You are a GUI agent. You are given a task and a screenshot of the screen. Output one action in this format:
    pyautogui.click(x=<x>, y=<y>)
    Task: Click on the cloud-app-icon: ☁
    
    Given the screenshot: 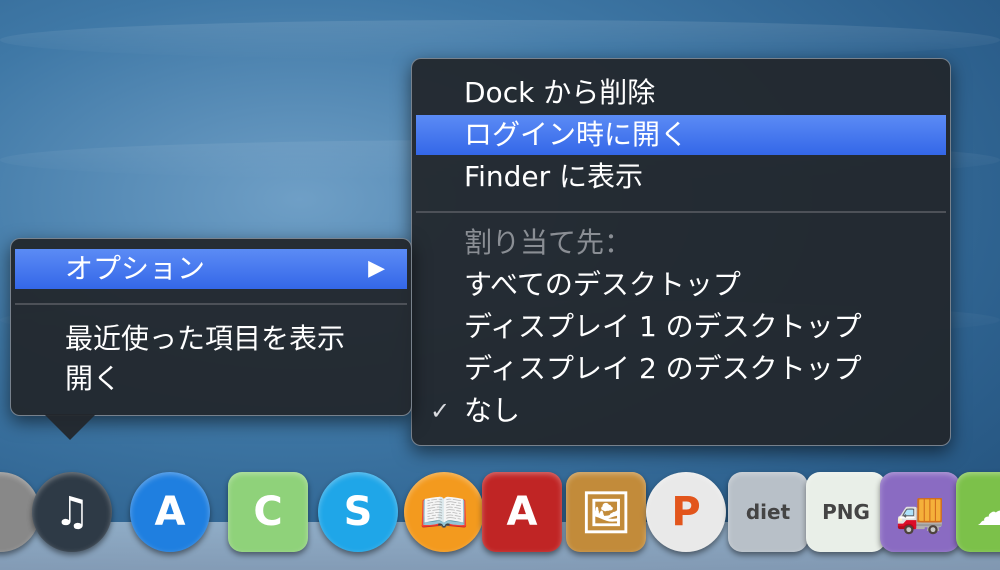 What is the action you would take?
    pyautogui.click(x=978, y=512)
    